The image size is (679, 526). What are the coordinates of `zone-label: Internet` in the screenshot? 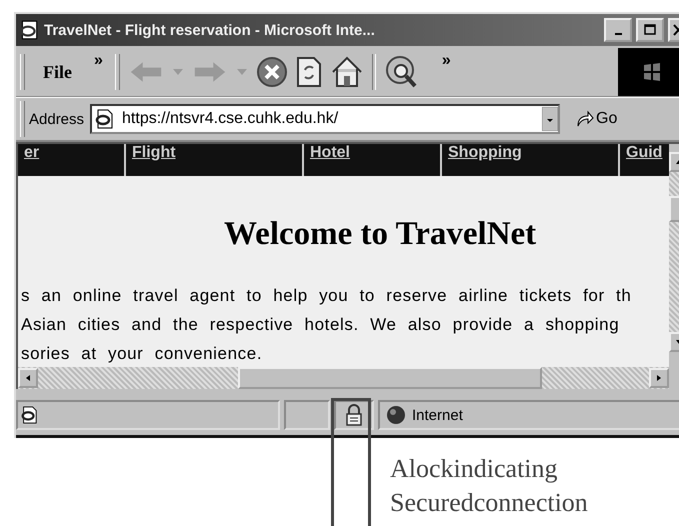 It's located at (437, 415).